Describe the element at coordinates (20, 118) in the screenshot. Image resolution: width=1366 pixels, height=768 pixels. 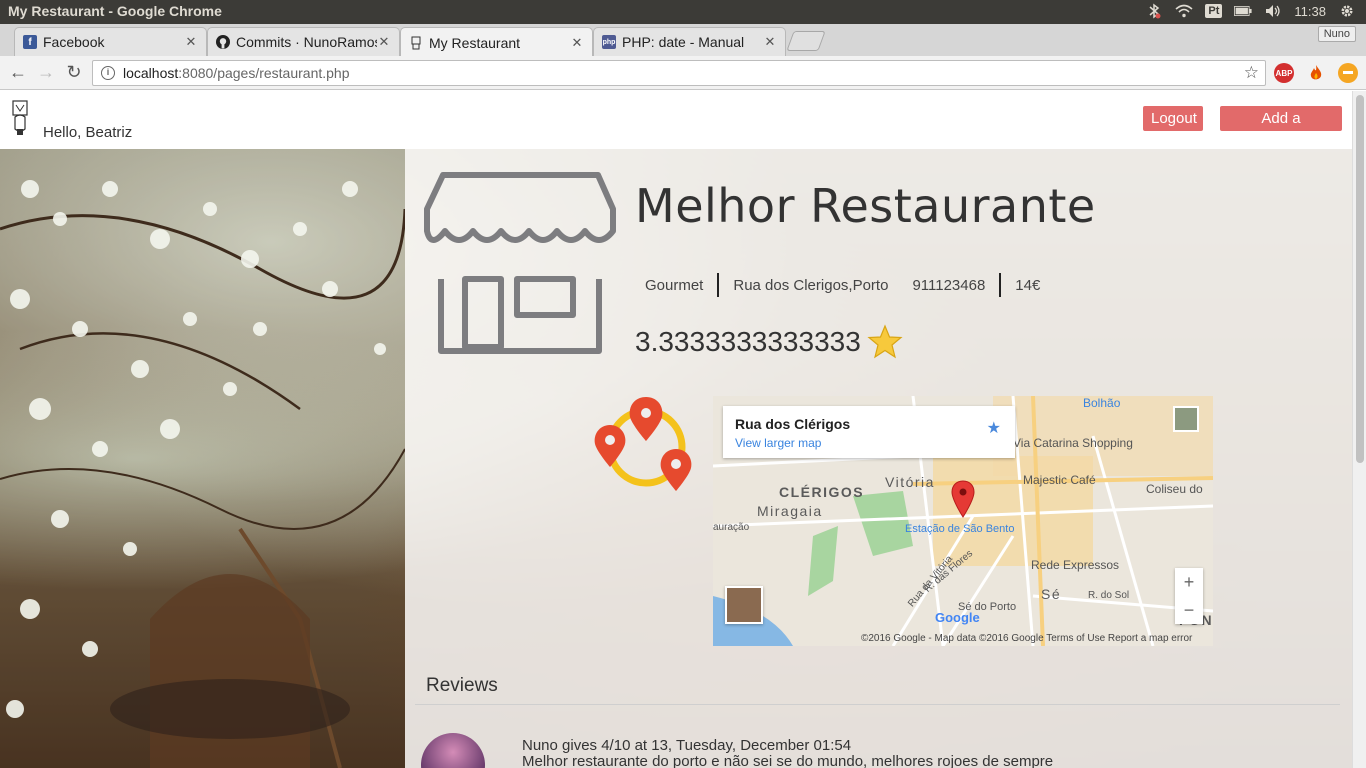
I see `site-logo-icon` at that location.